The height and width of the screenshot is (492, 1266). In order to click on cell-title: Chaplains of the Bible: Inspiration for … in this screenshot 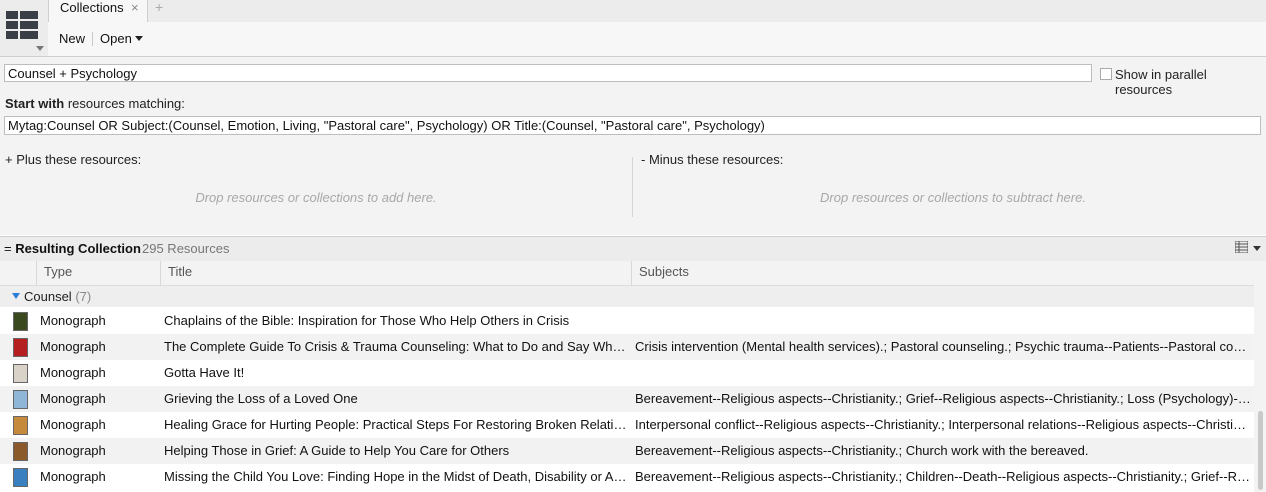, I will do `click(395, 320)`.